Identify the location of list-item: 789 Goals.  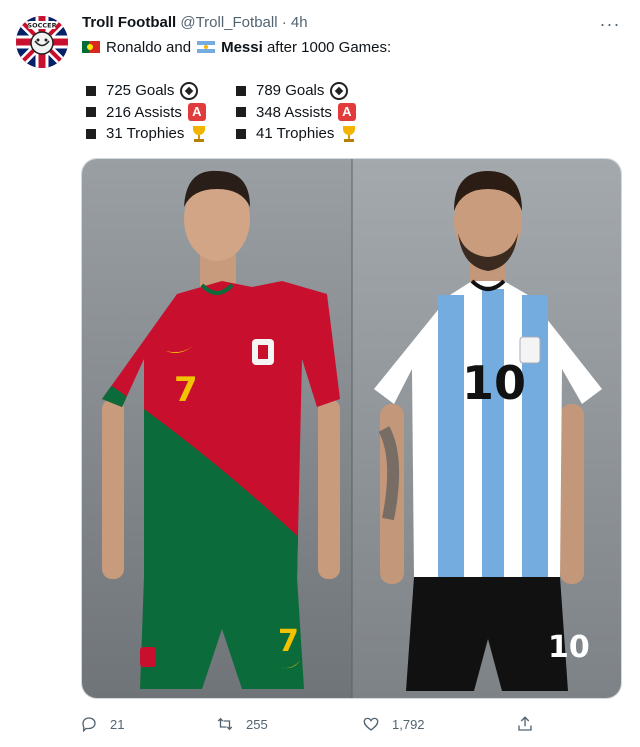
(297, 91).